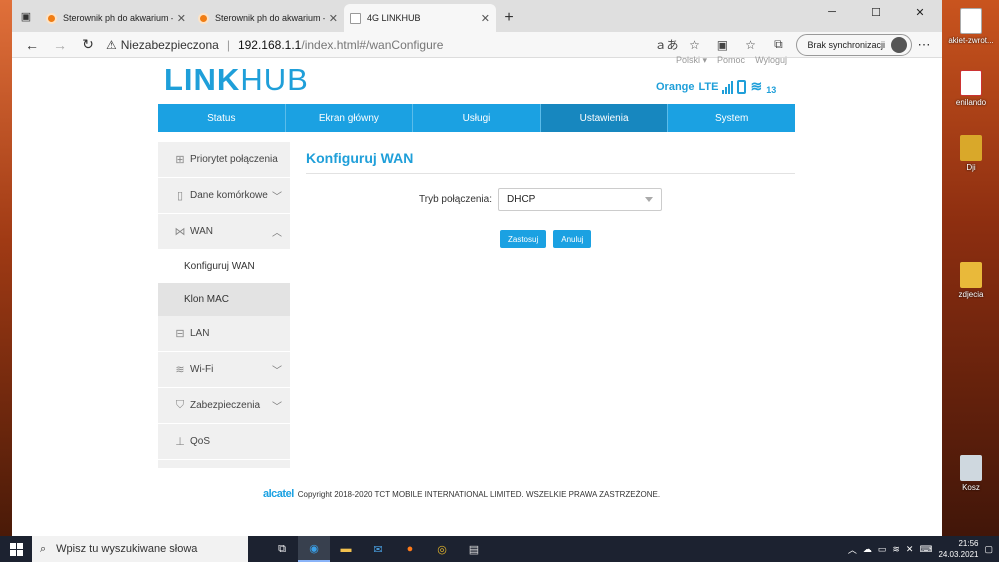 Image resolution: width=999 pixels, height=562 pixels. Describe the element at coordinates (442, 549) in the screenshot. I see `chrome-icon: ◎` at that location.